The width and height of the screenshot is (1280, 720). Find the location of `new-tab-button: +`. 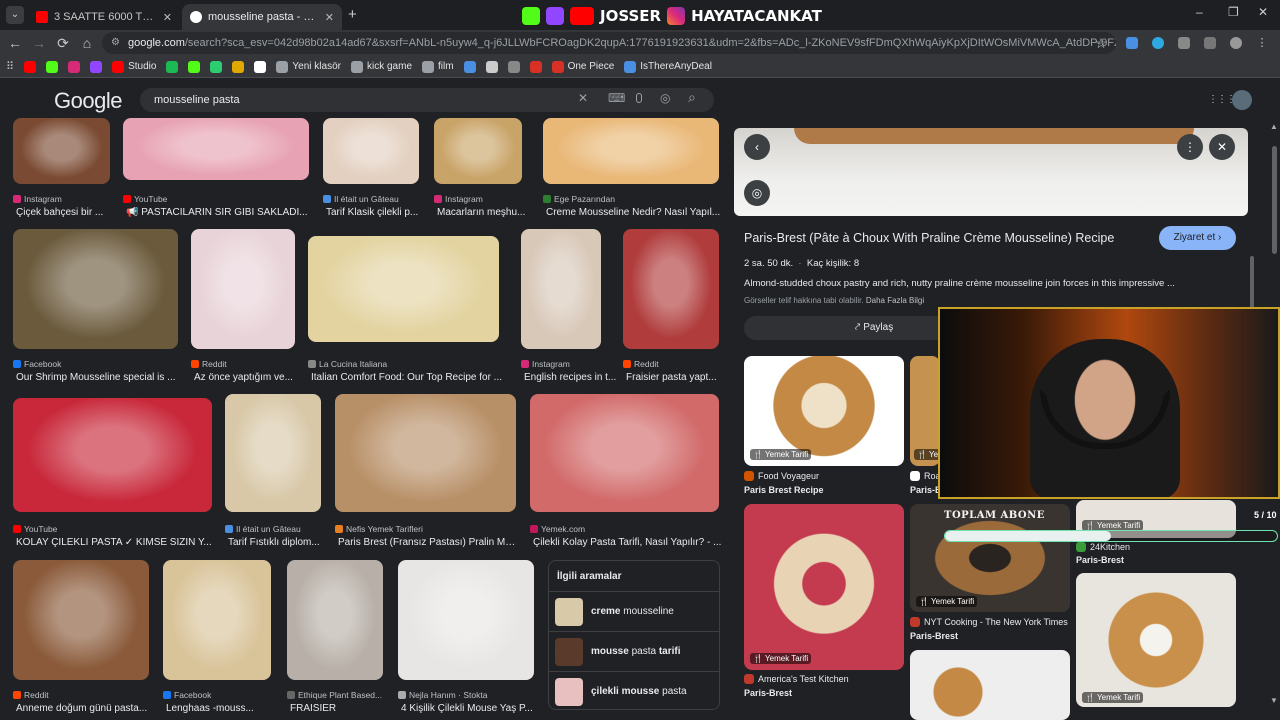

new-tab-button: + is located at coordinates (352, 14).